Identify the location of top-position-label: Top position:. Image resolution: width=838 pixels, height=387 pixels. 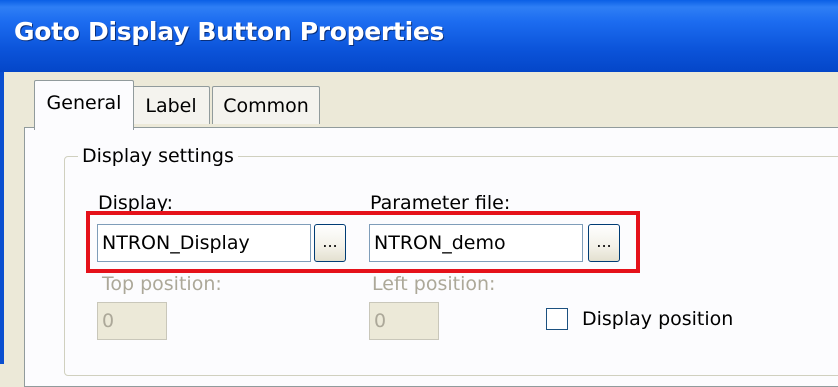
(162, 284).